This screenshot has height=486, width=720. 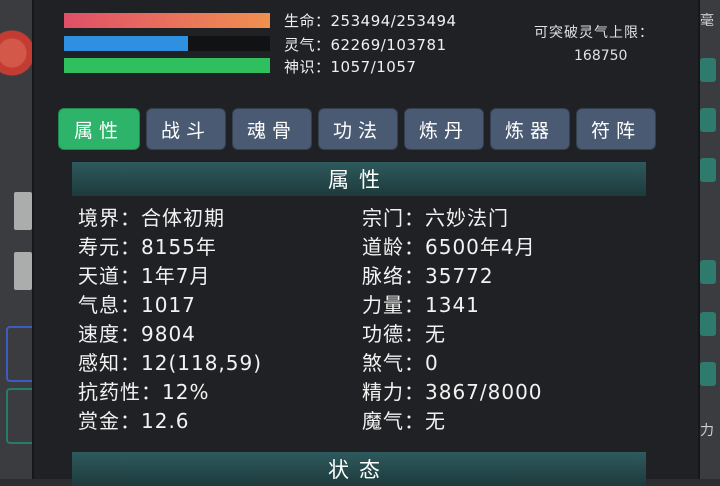 What do you see at coordinates (359, 469) in the screenshot?
I see `state-section-header: 状态` at bounding box center [359, 469].